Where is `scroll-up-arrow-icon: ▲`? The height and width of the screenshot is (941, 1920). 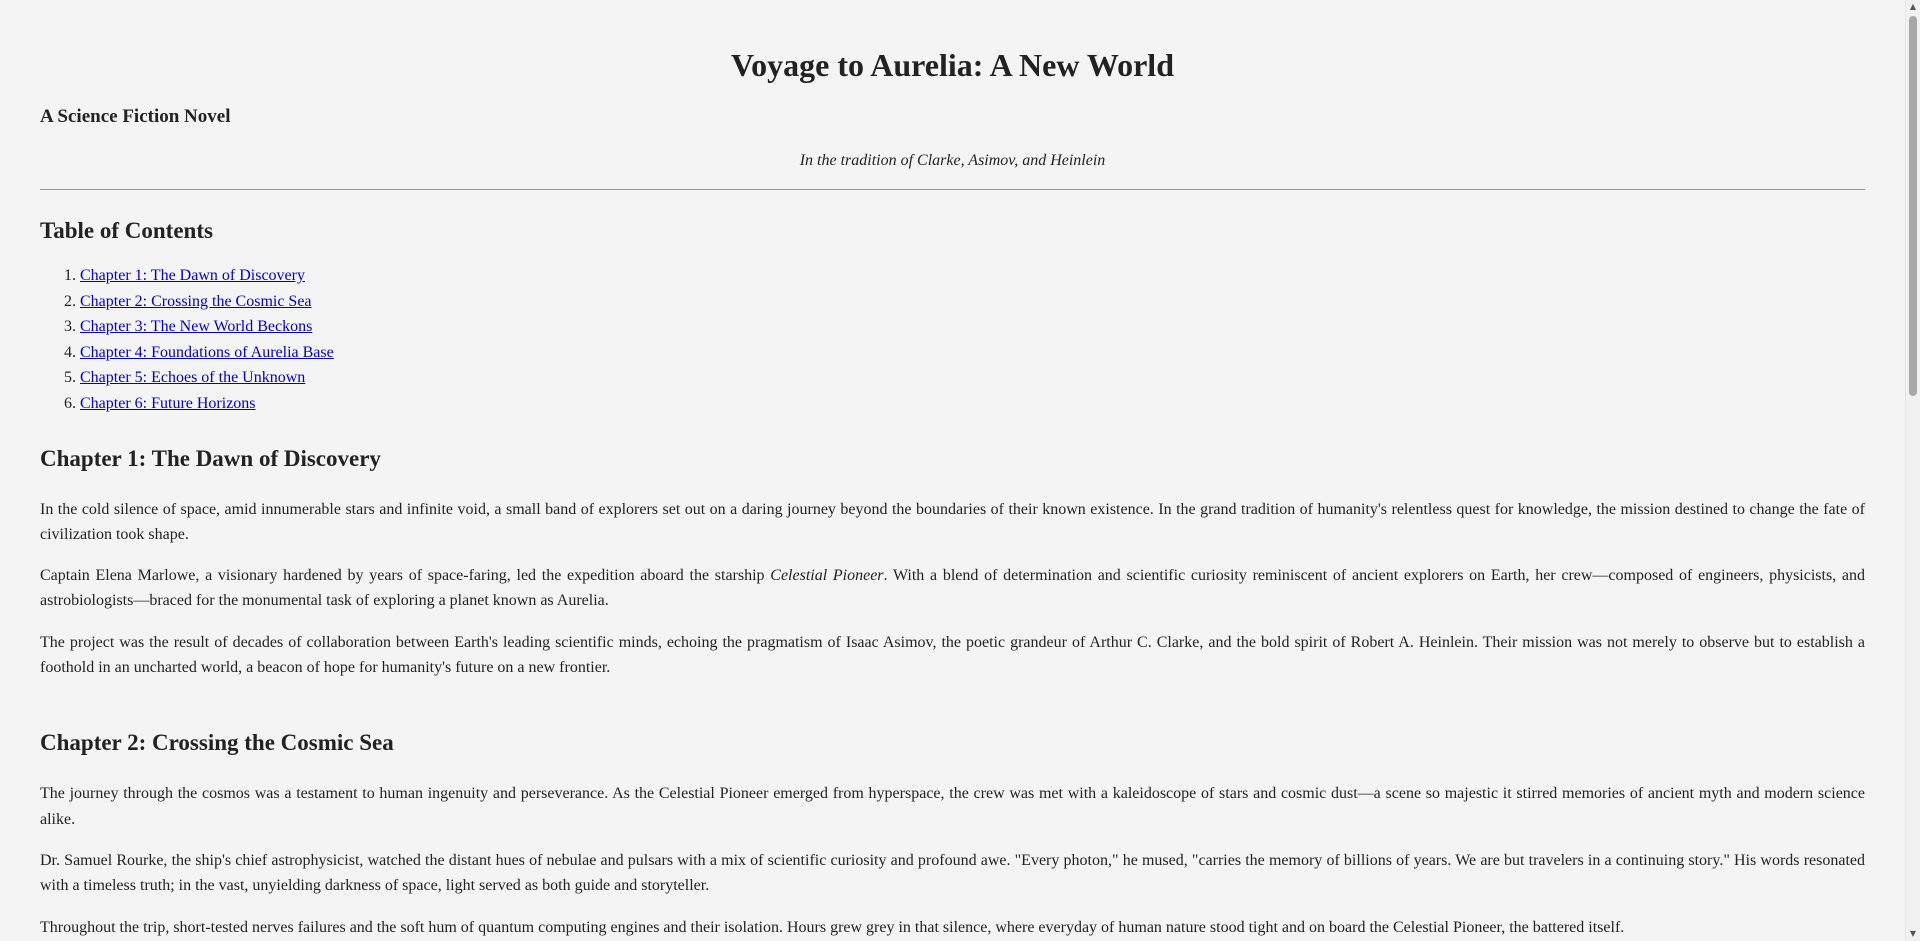 scroll-up-arrow-icon: ▲ is located at coordinates (1913, 7).